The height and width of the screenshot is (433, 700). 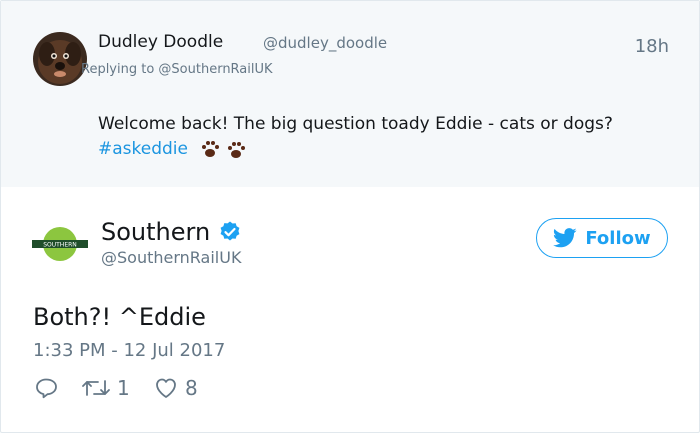 I want to click on follow-label: Follow, so click(x=618, y=238).